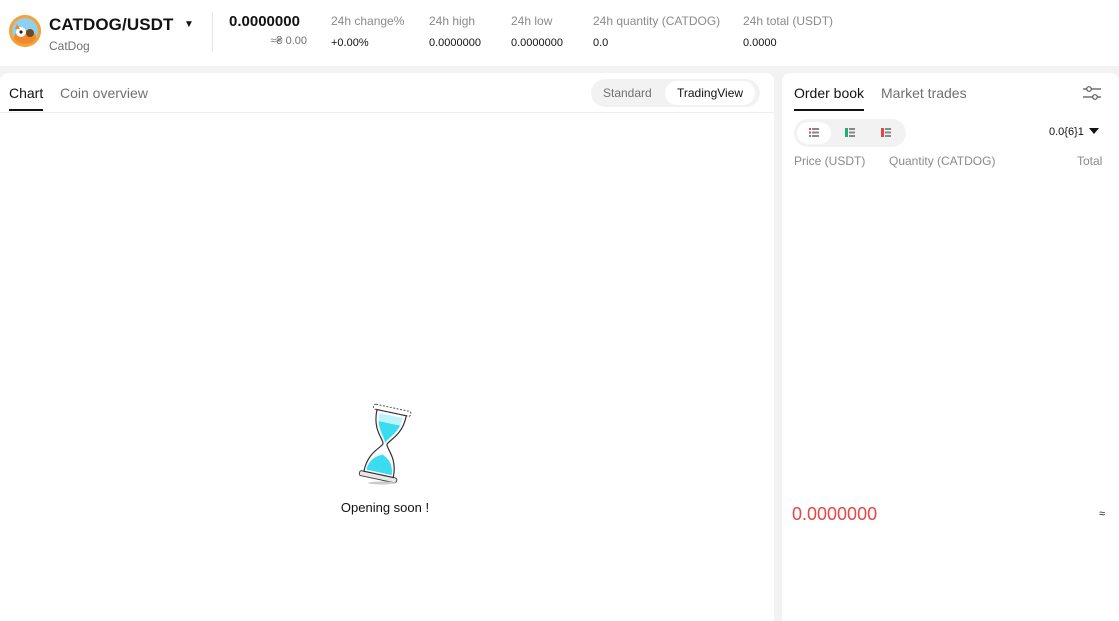  What do you see at coordinates (264, 21) in the screenshot?
I see `last-price: 0.0000000` at bounding box center [264, 21].